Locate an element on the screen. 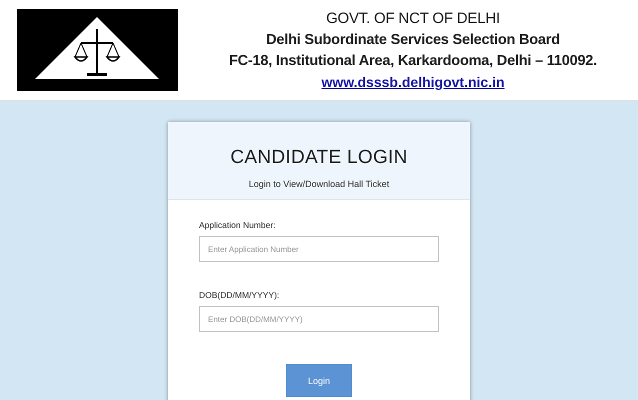 Image resolution: width=638 pixels, height=400 pixels. header-text: Delhi Subordinate Services Selection Board is located at coordinates (413, 40).